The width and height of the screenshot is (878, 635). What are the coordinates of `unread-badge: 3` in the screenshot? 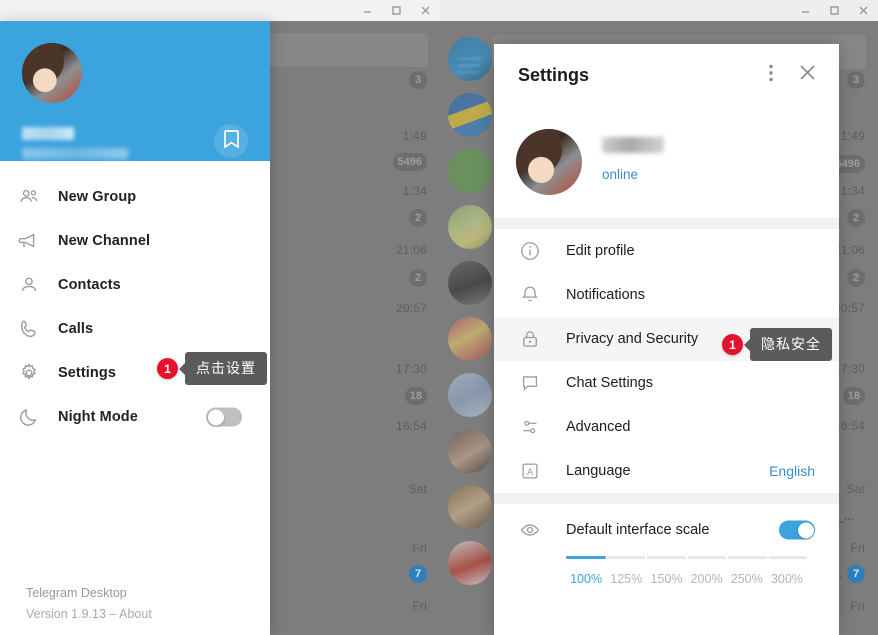 It's located at (418, 80).